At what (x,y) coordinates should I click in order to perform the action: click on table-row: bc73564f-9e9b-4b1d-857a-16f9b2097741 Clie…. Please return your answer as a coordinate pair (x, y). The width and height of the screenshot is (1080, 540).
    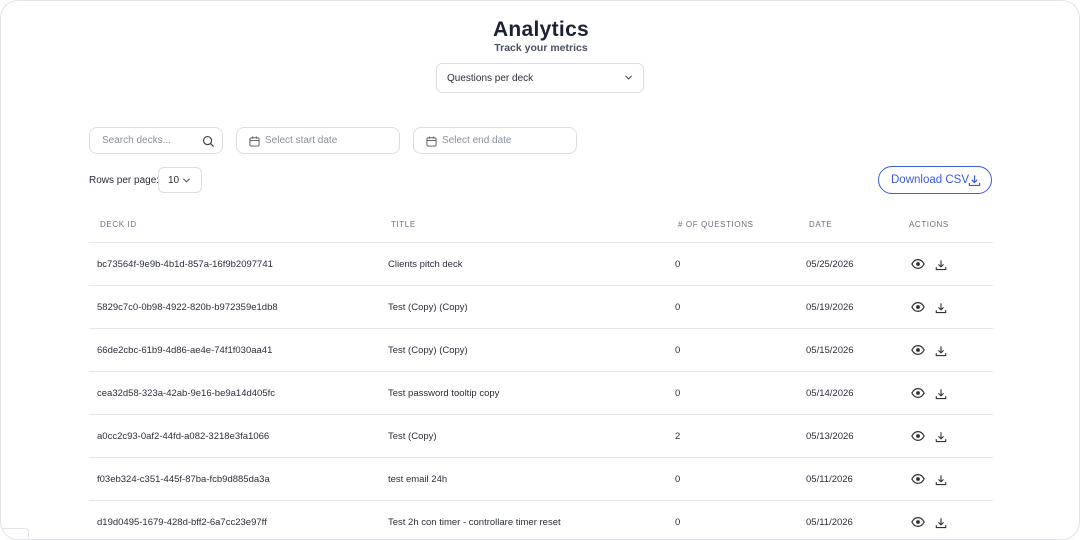
    Looking at the image, I should click on (540, 264).